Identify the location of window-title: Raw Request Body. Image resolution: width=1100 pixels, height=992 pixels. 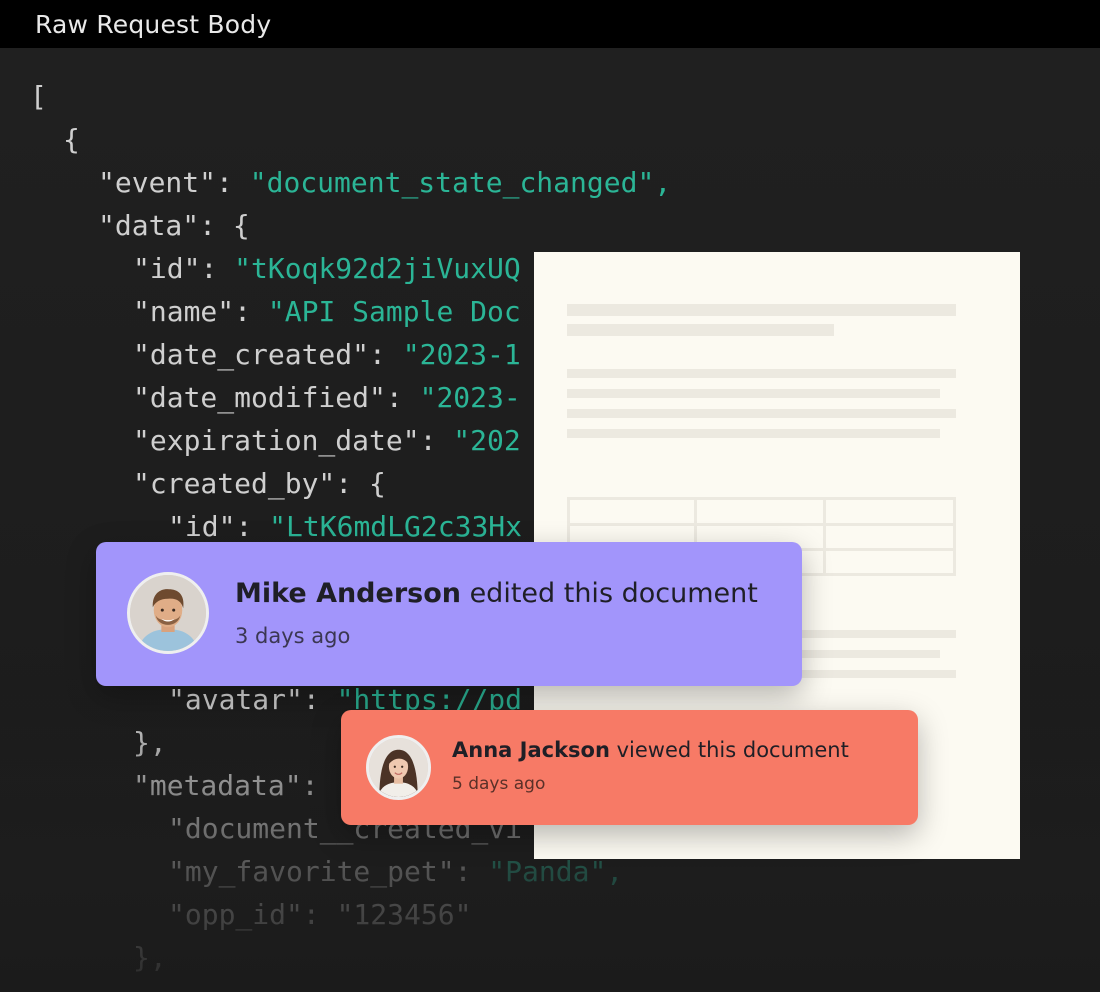
(153, 24).